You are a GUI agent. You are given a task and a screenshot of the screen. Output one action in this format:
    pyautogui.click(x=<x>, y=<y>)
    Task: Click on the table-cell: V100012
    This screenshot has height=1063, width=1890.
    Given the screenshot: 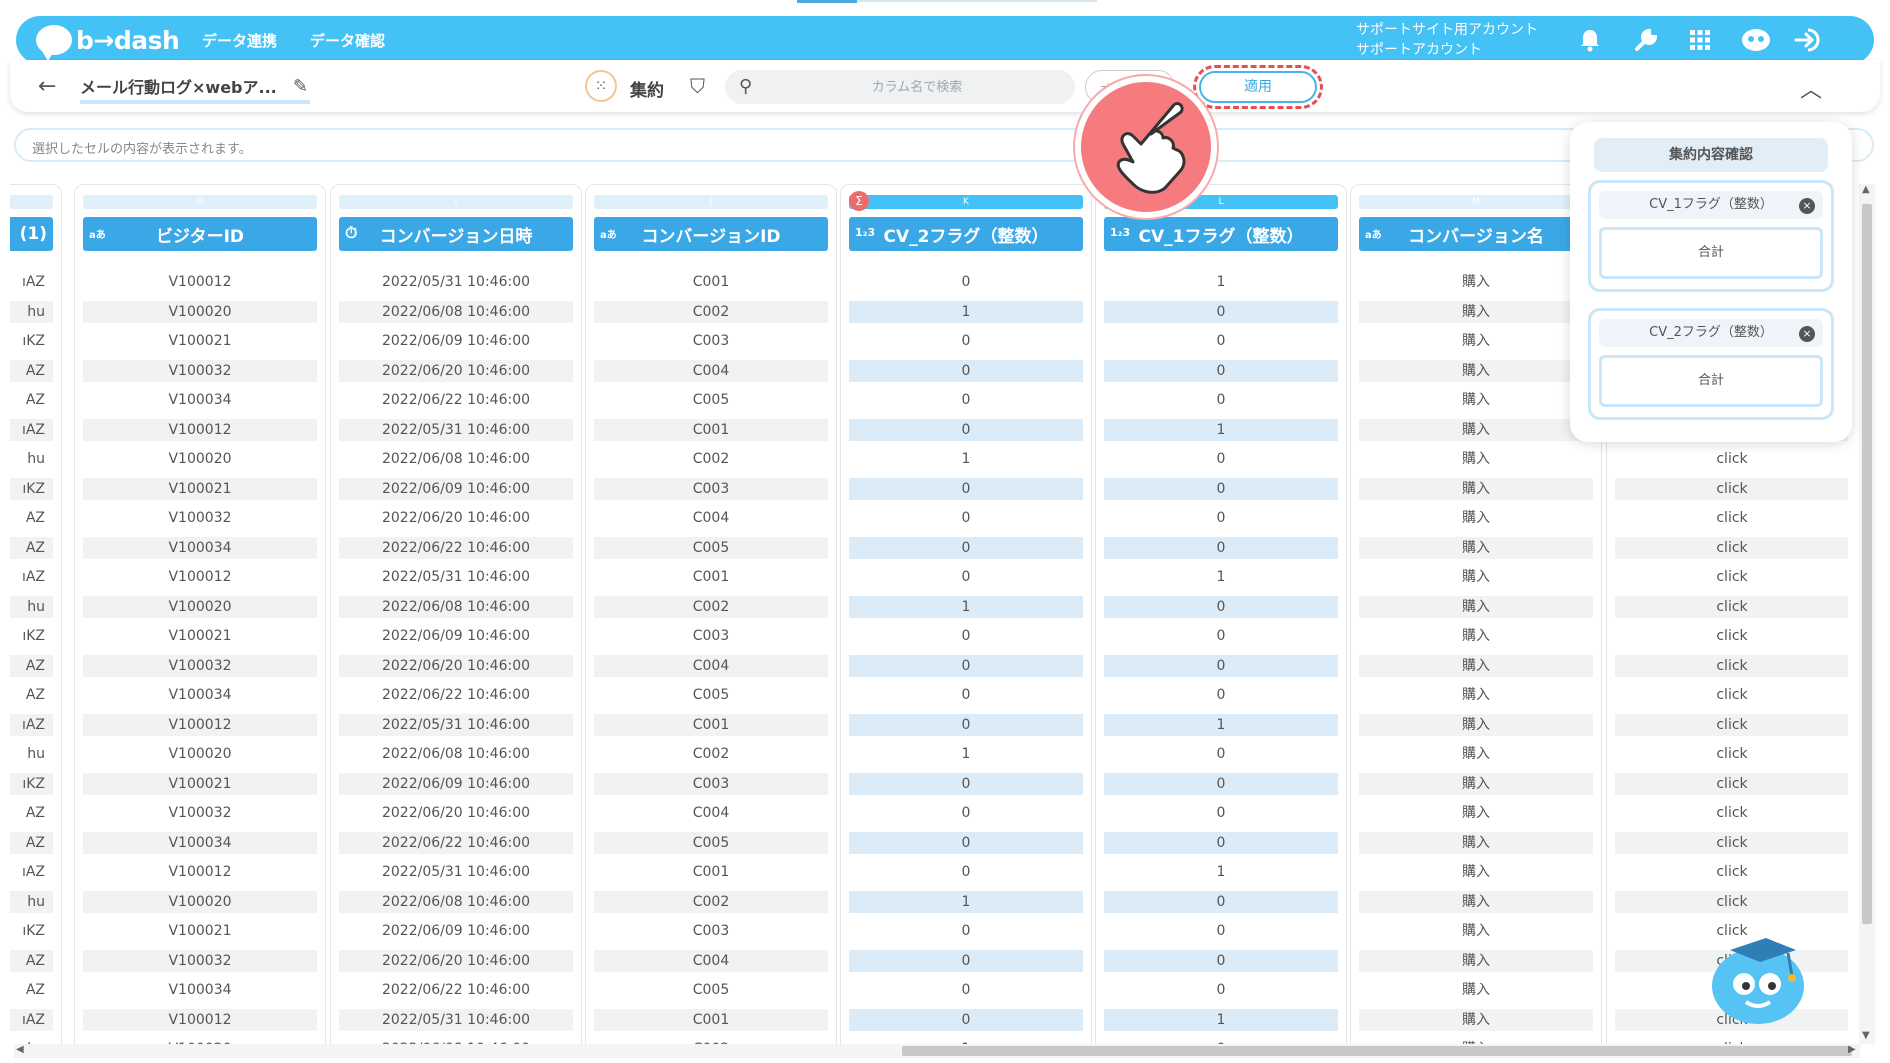 What is the action you would take?
    pyautogui.click(x=200, y=282)
    